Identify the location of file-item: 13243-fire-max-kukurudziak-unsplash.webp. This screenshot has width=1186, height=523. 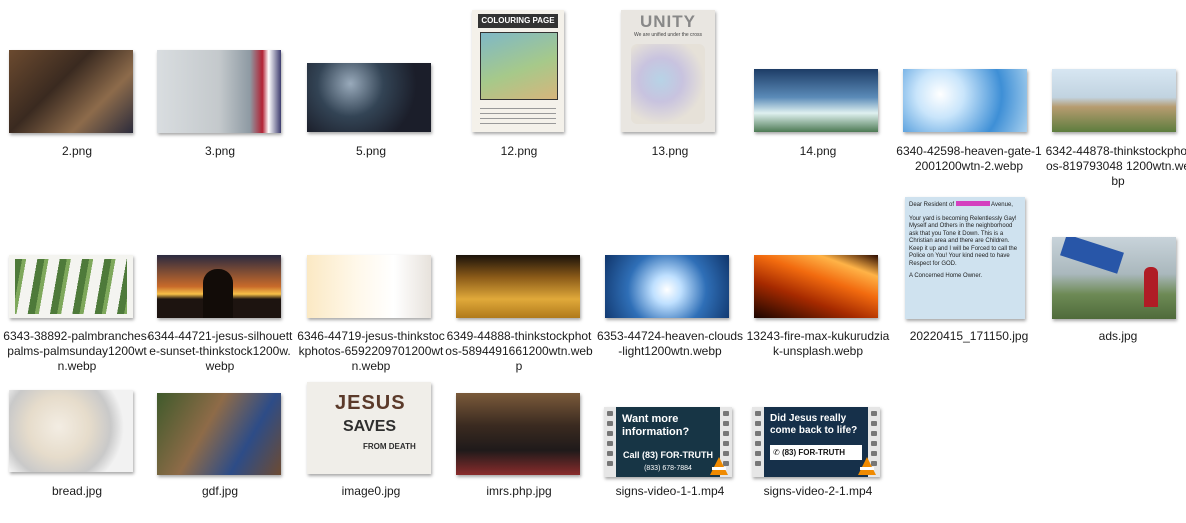
(818, 285).